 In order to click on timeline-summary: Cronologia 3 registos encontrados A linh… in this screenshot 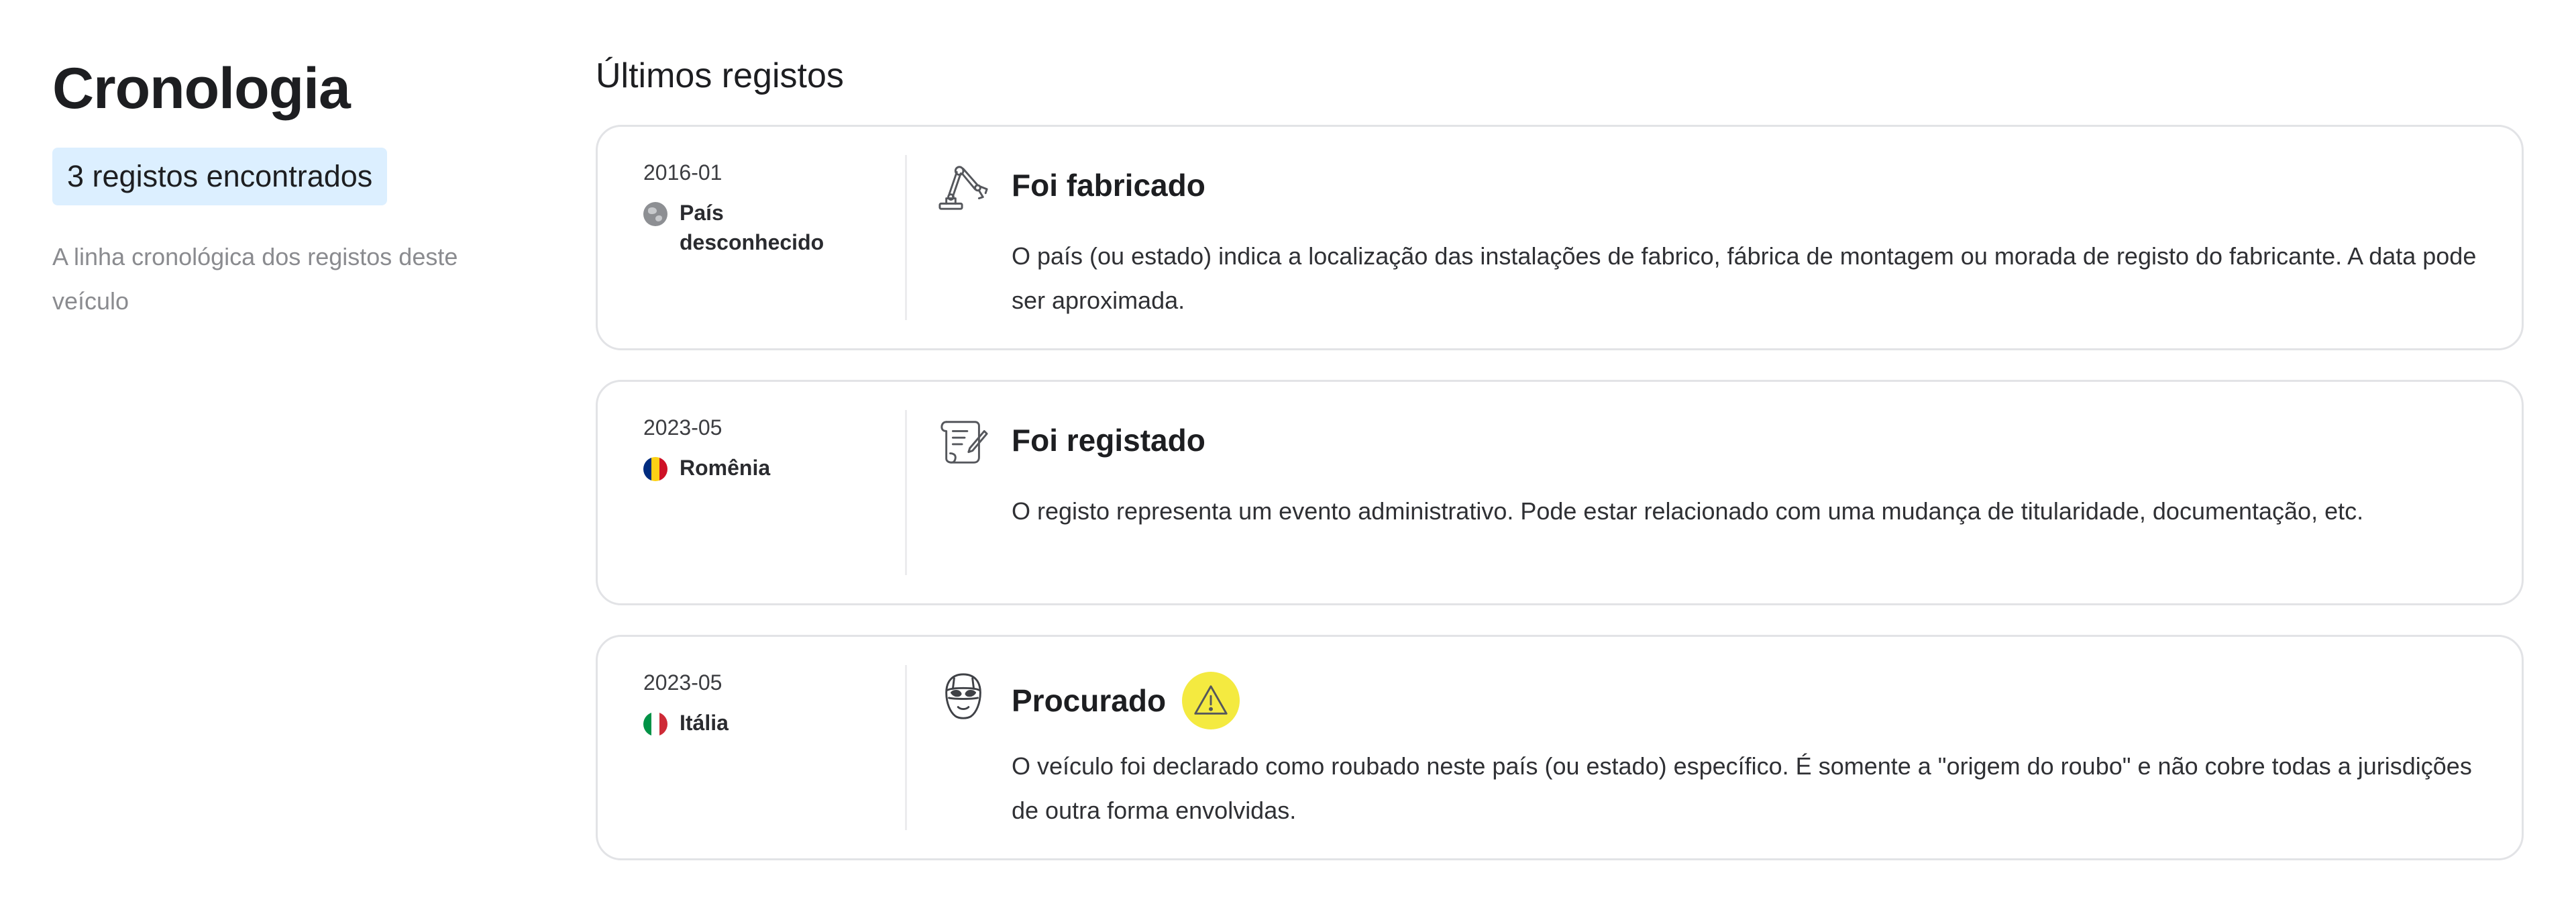, I will do `click(287, 189)`.